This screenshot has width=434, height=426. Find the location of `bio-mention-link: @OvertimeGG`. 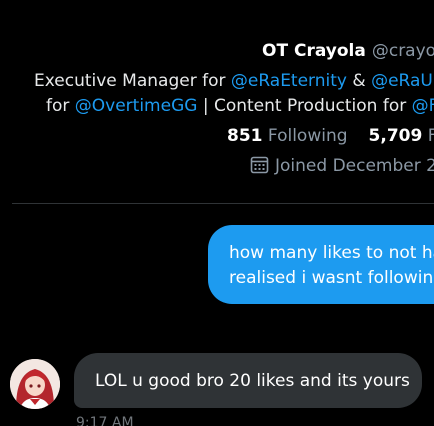

bio-mention-link: @OvertimeGG is located at coordinates (136, 106).